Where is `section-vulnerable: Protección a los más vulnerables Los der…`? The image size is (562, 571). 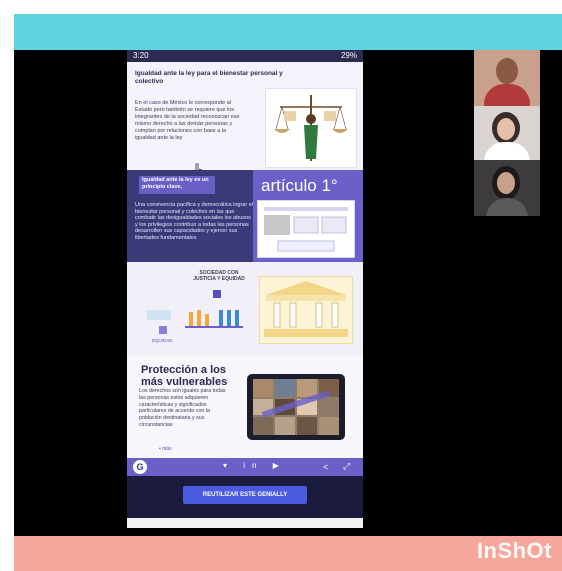
section-vulnerable: Protección a los más vulnerables Los der… is located at coordinates (245, 407).